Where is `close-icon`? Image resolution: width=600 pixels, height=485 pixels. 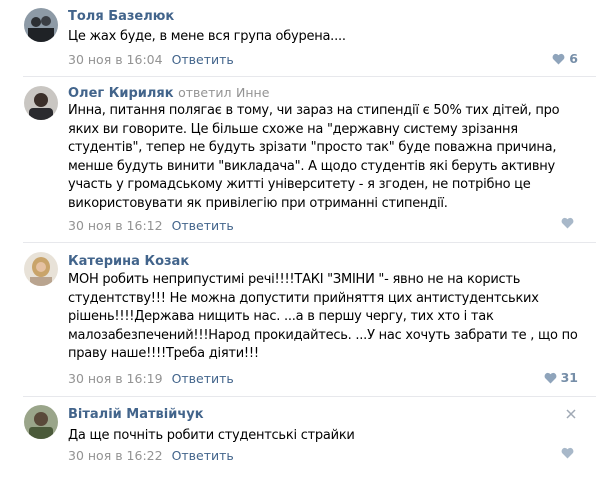
close-icon is located at coordinates (571, 414).